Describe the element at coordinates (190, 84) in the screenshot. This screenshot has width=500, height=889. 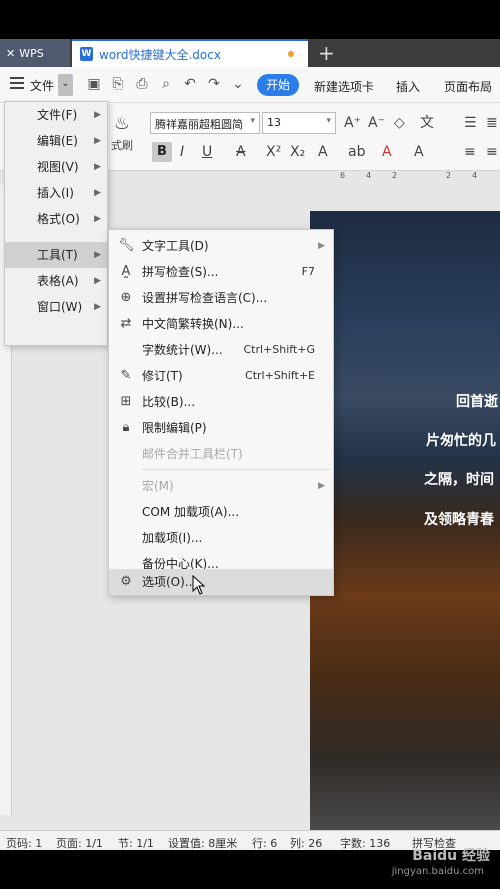
I see `undo-icon: ↶` at that location.